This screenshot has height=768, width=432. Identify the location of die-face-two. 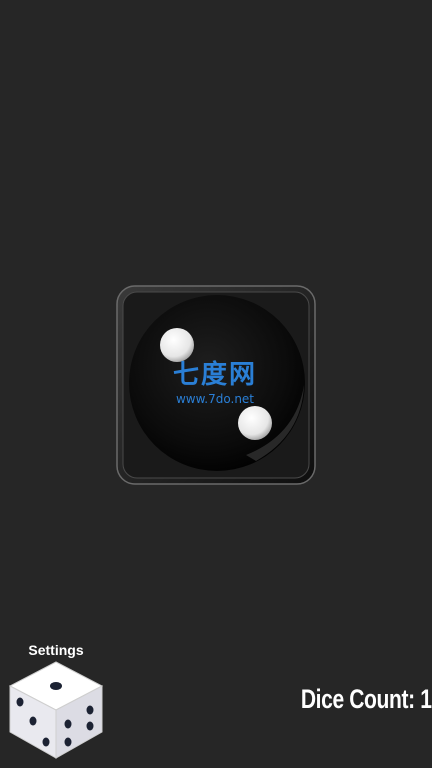
(216, 385).